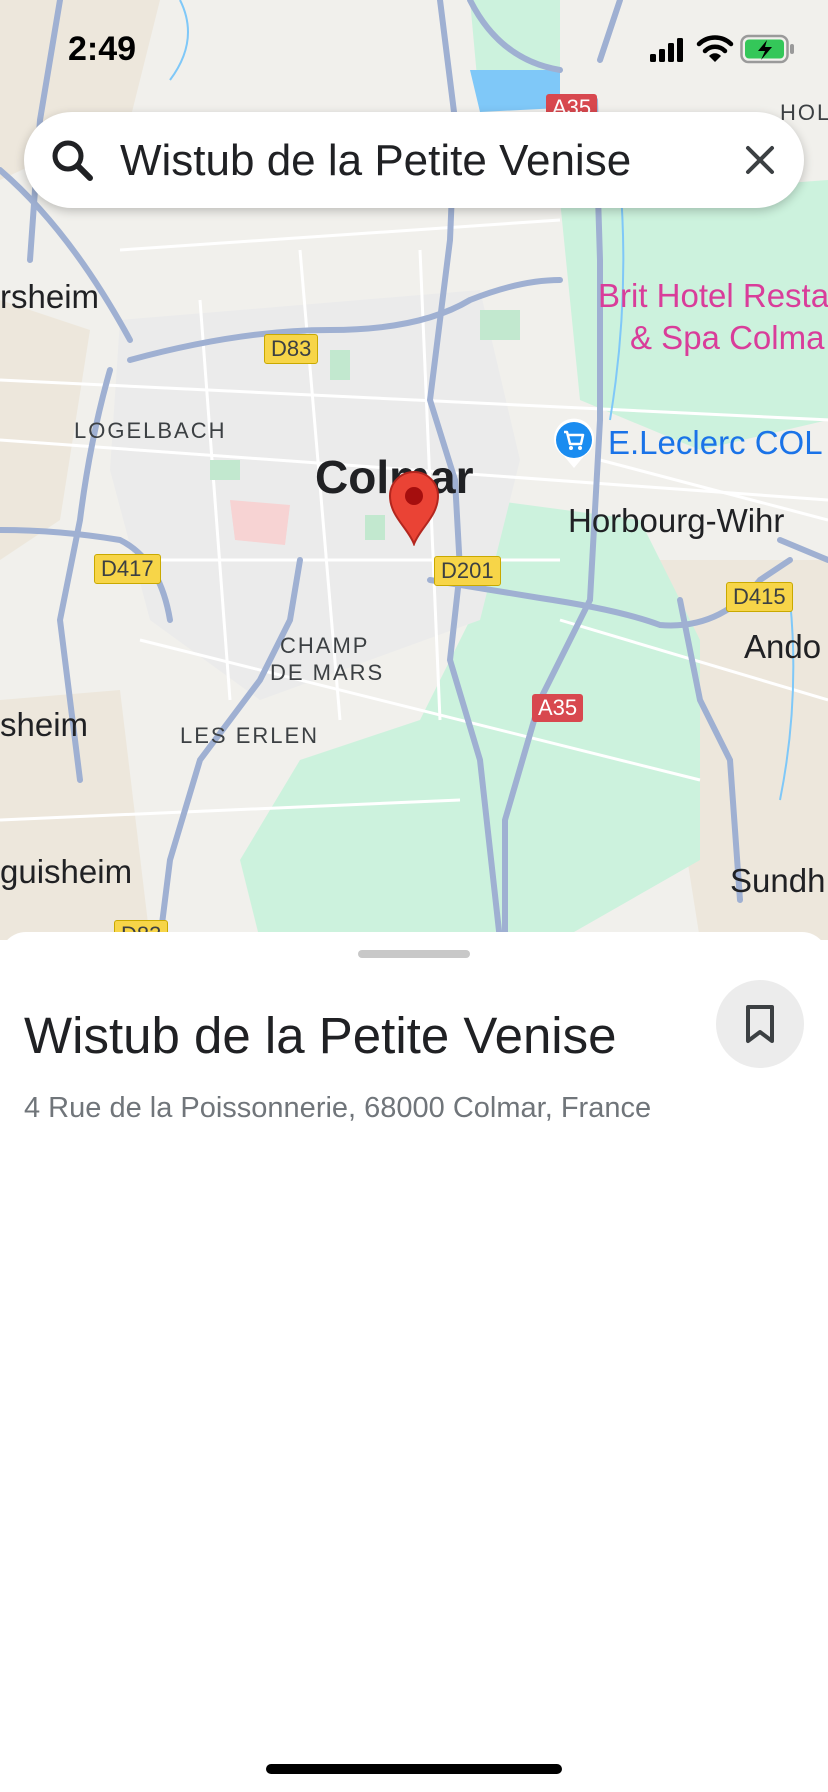 The image size is (828, 1792). I want to click on map-label-guisheim: guisheim, so click(66, 871).